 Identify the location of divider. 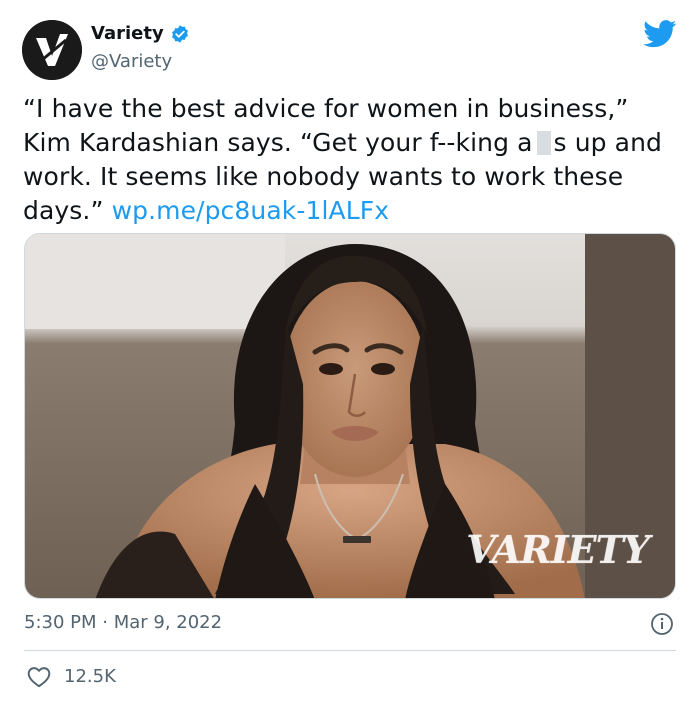
(350, 650).